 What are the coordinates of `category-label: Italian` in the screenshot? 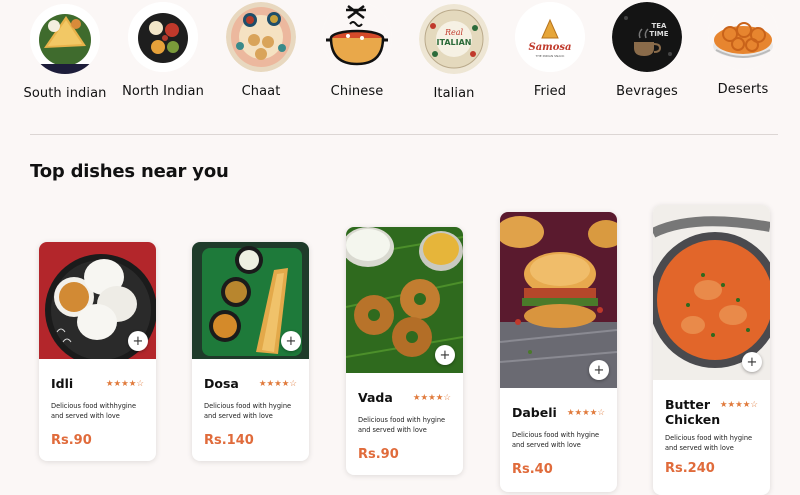 It's located at (454, 93).